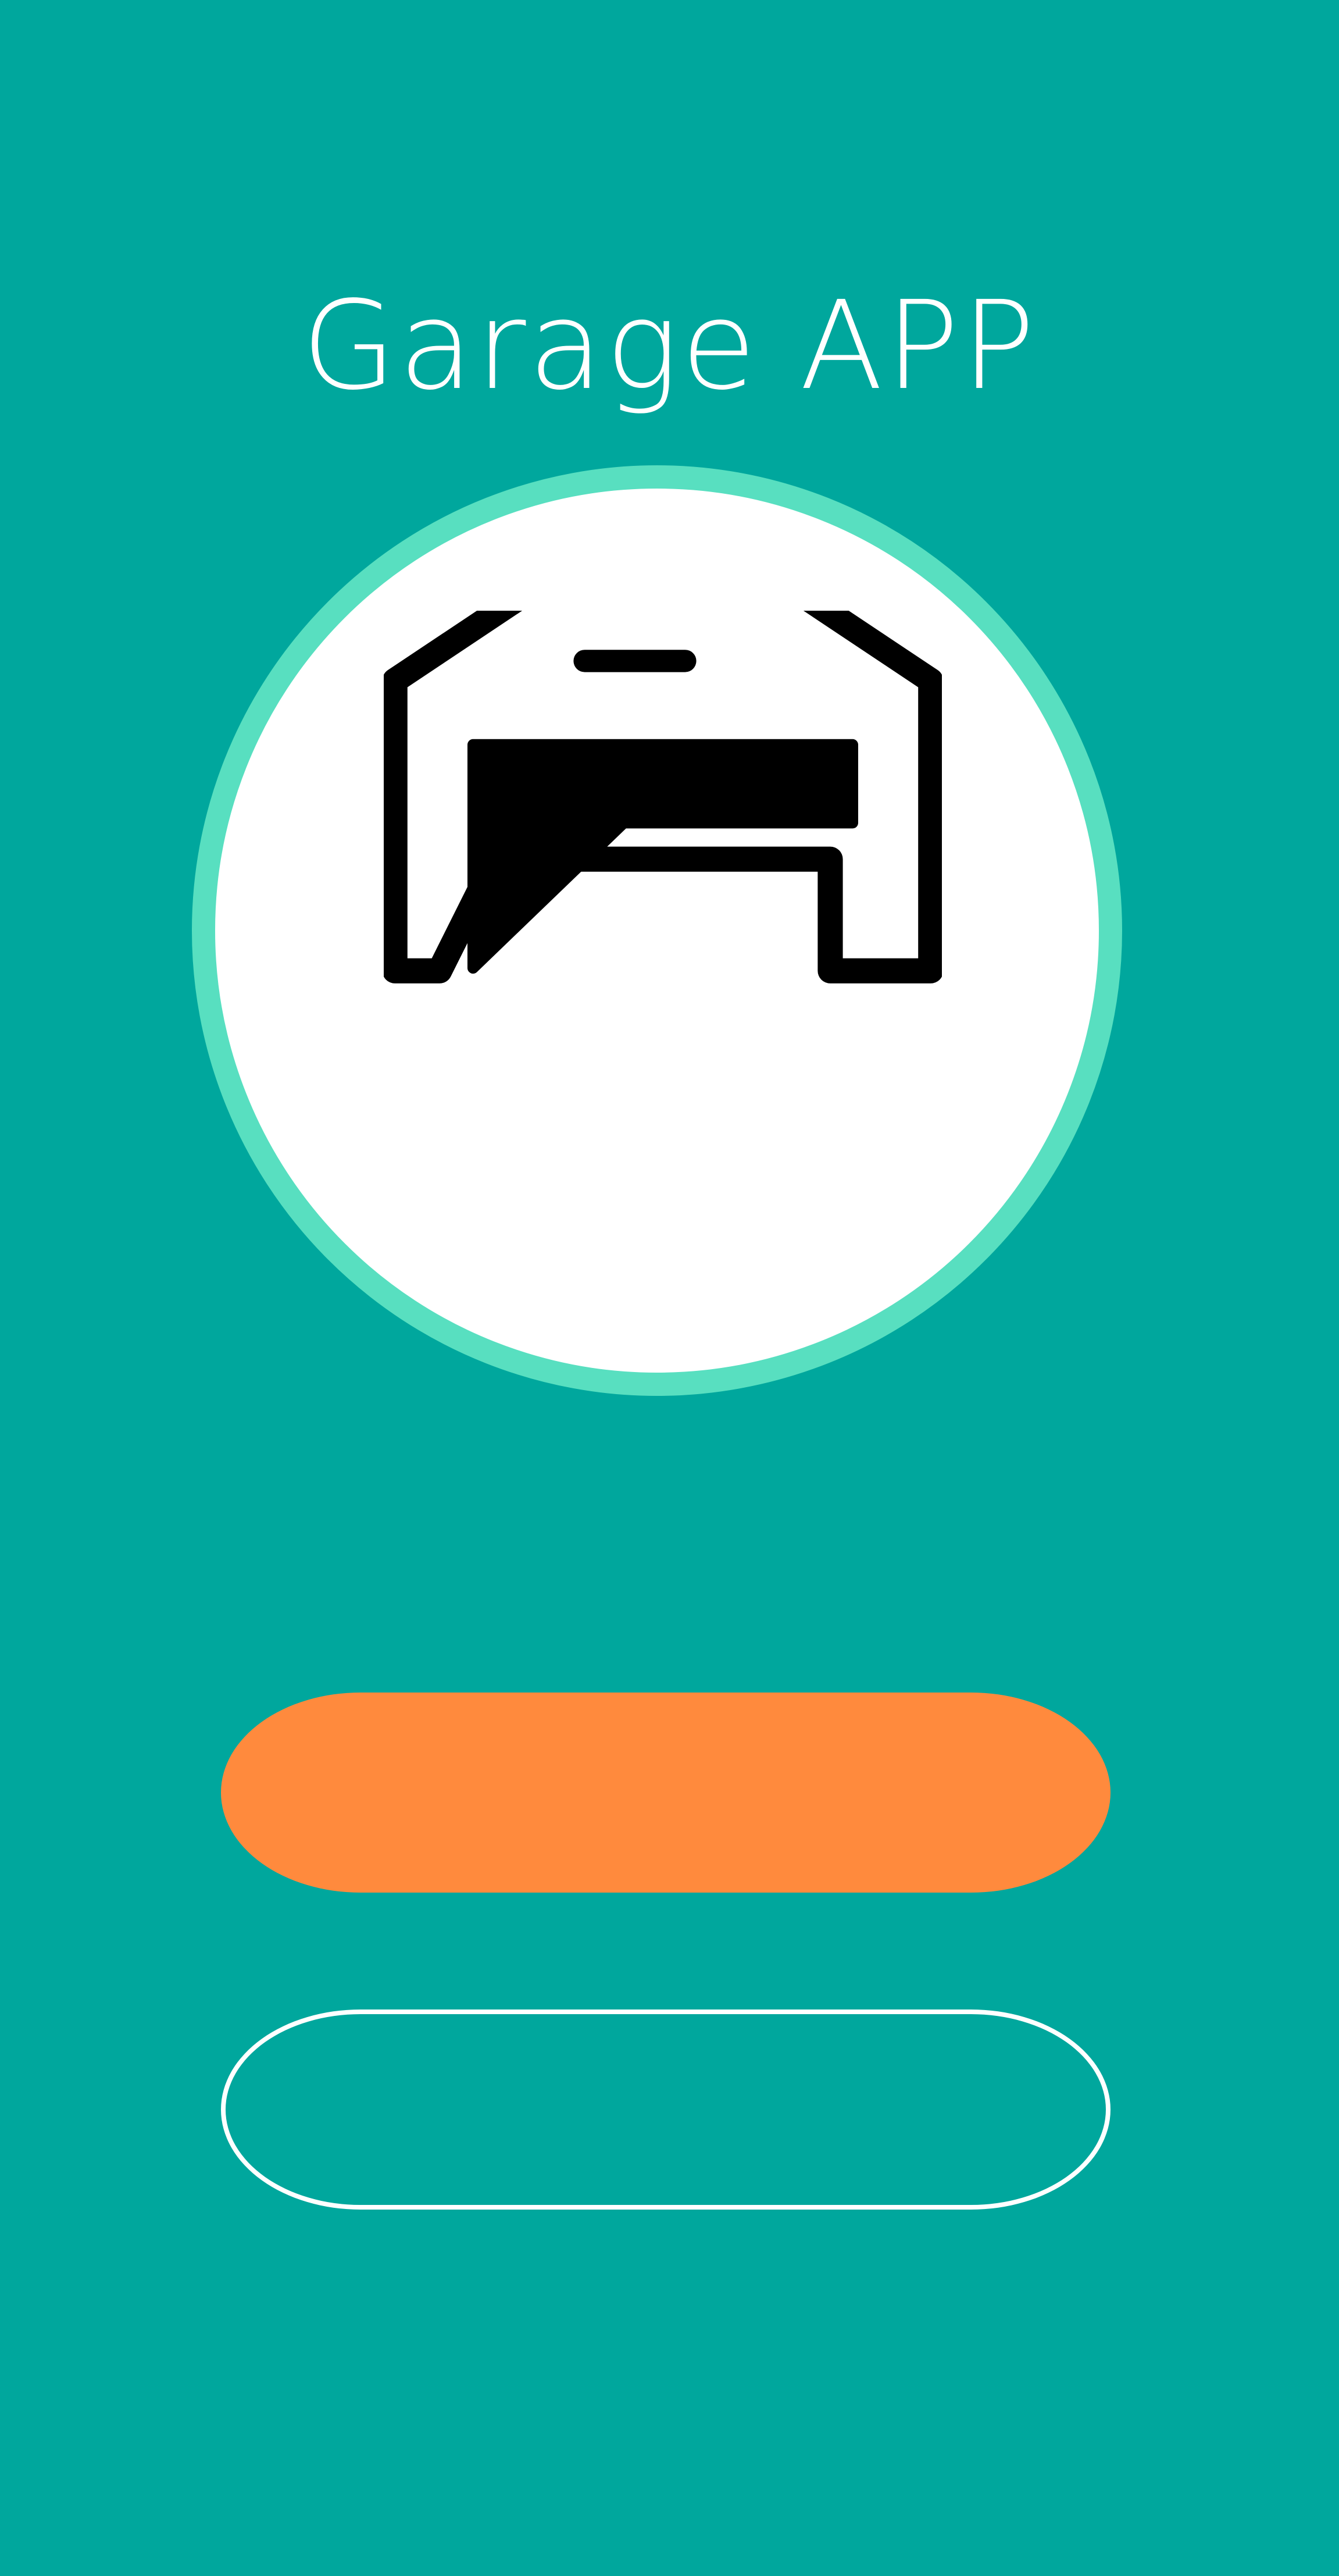 The image size is (1339, 2576). I want to click on primary-action-button, so click(666, 1793).